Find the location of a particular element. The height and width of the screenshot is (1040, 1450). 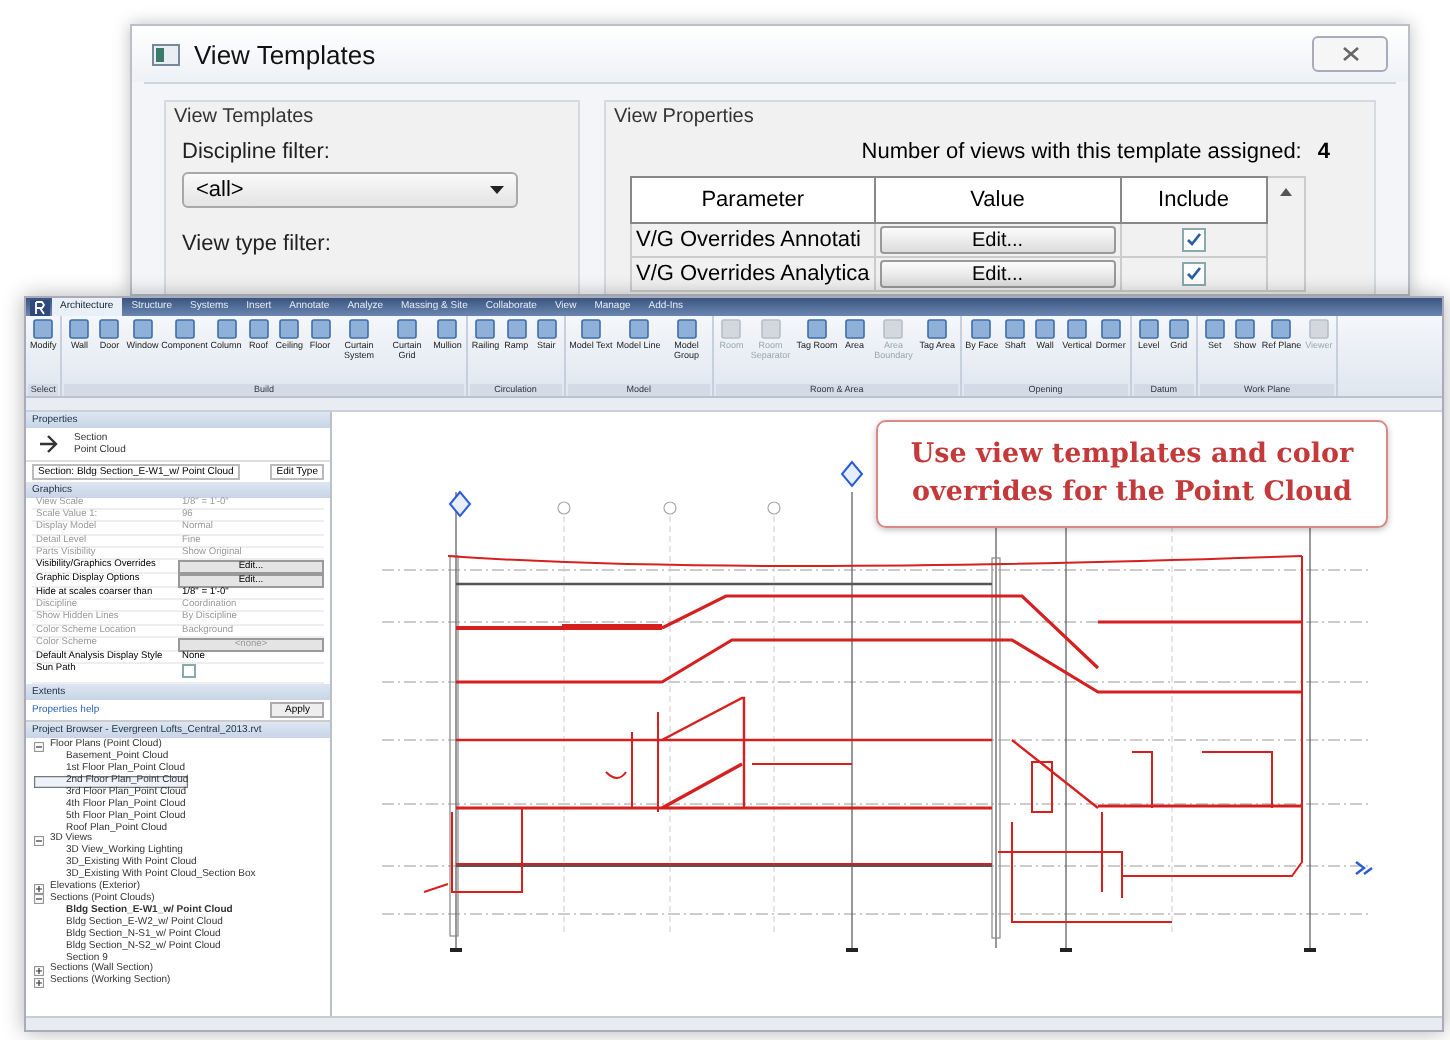

discipline-dropdown: <all> is located at coordinates (350, 190).